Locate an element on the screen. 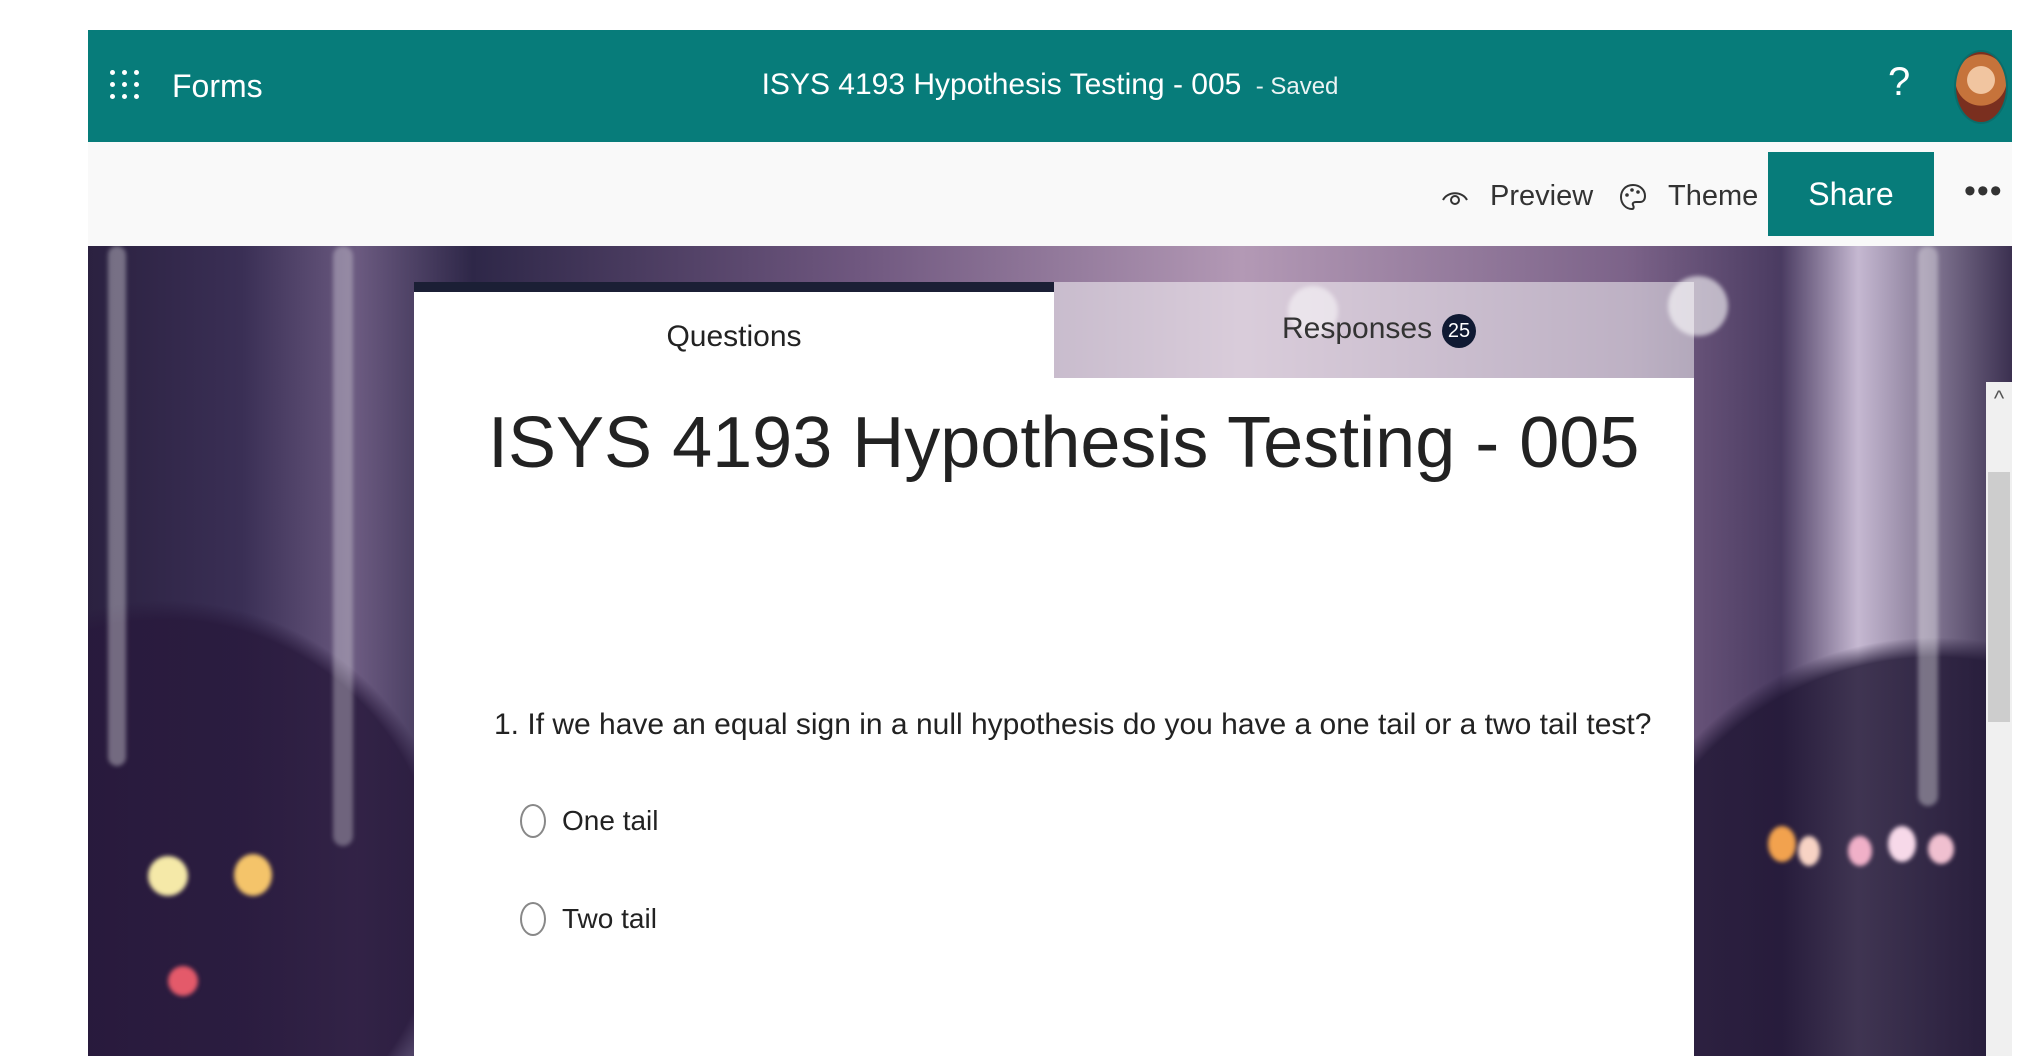 The height and width of the screenshot is (1056, 2030). more-options-icon: ••• is located at coordinates (1983, 191).